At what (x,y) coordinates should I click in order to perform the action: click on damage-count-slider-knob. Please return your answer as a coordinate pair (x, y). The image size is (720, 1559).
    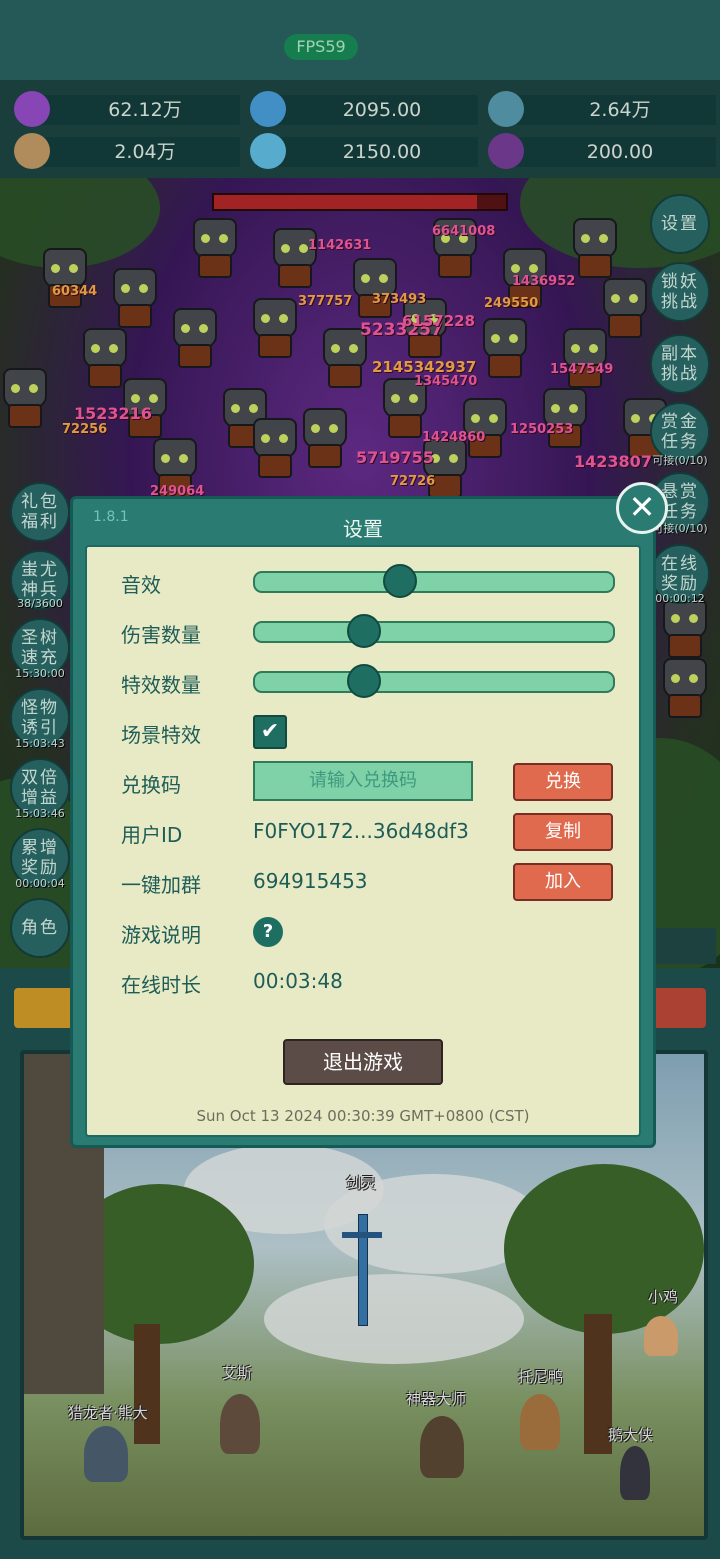
    Looking at the image, I should click on (364, 631).